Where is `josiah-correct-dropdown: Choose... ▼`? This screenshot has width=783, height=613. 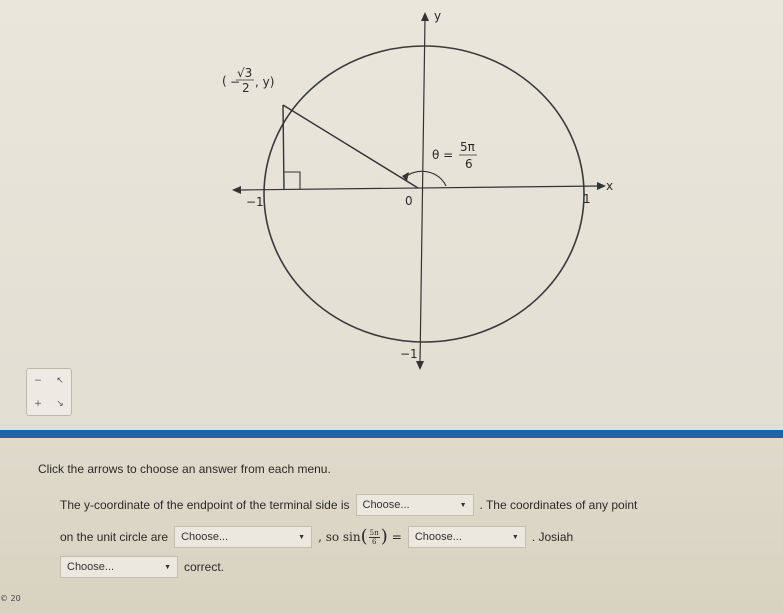 josiah-correct-dropdown: Choose... ▼ is located at coordinates (119, 567).